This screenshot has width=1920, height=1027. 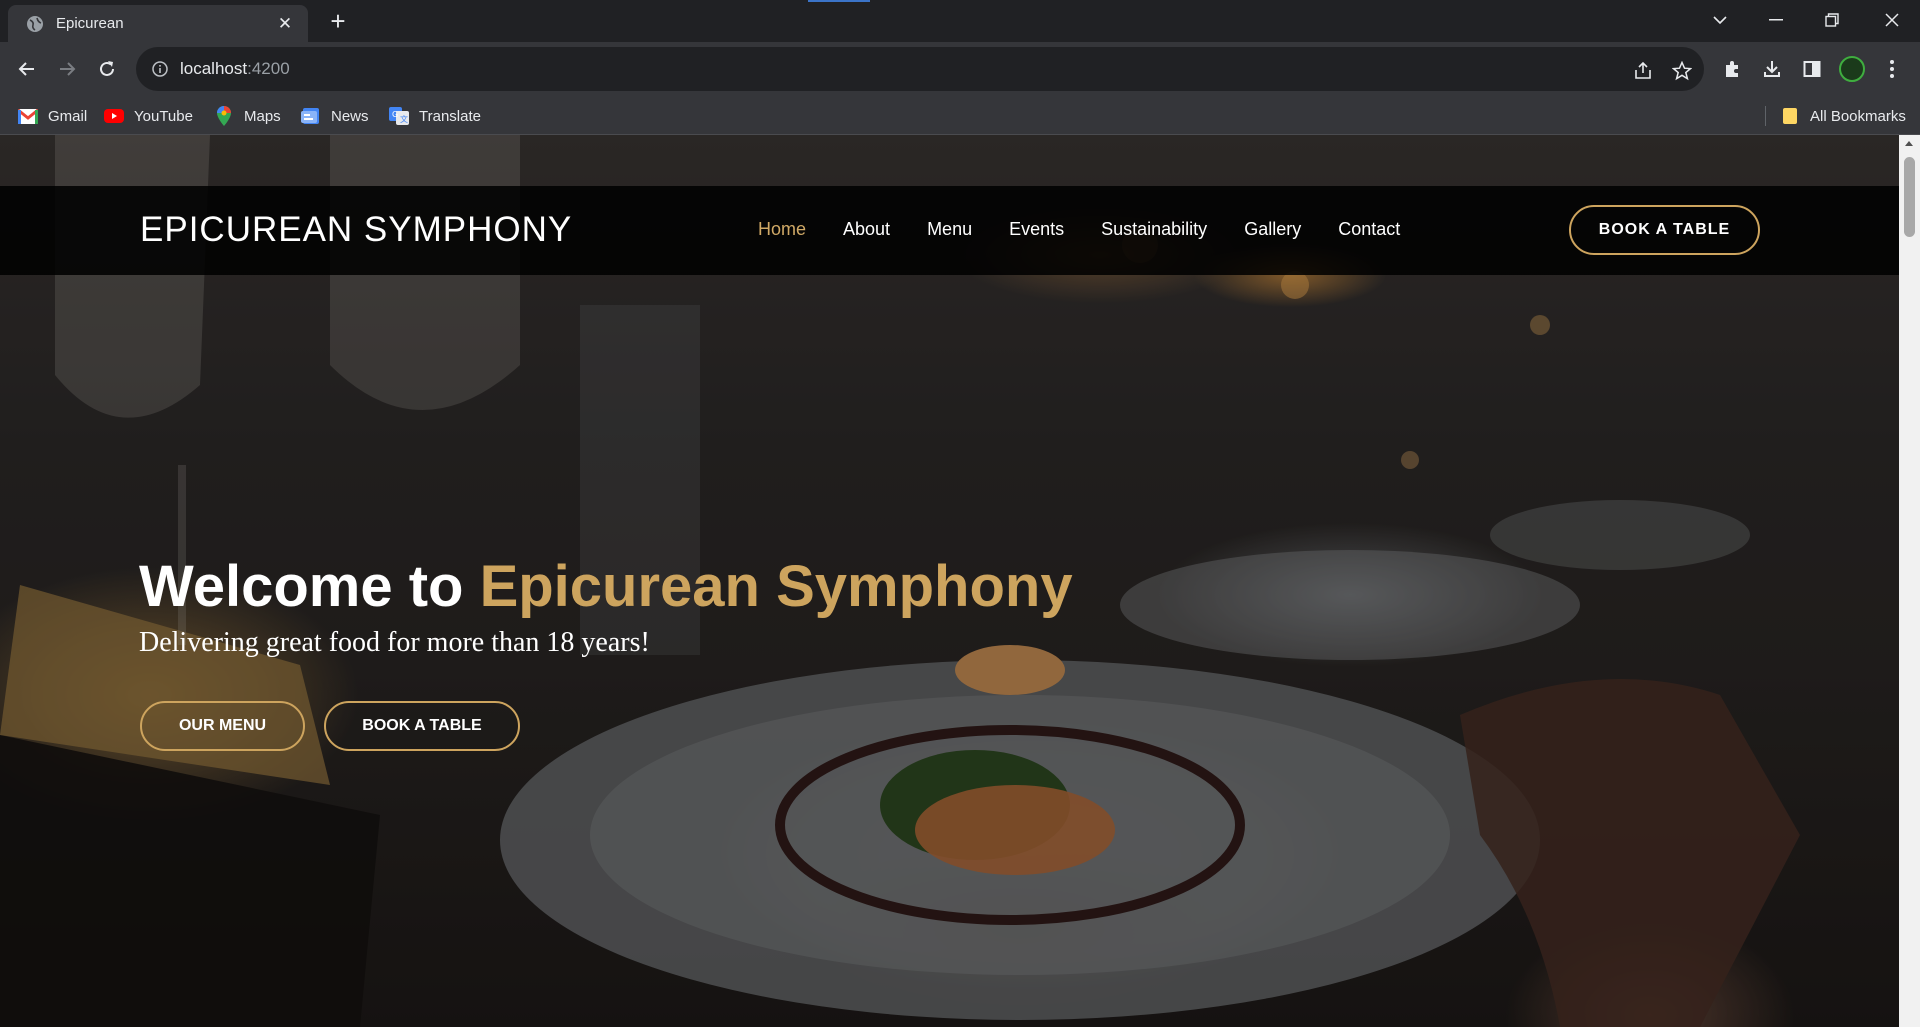 I want to click on bookmark-label: News, so click(x=350, y=116).